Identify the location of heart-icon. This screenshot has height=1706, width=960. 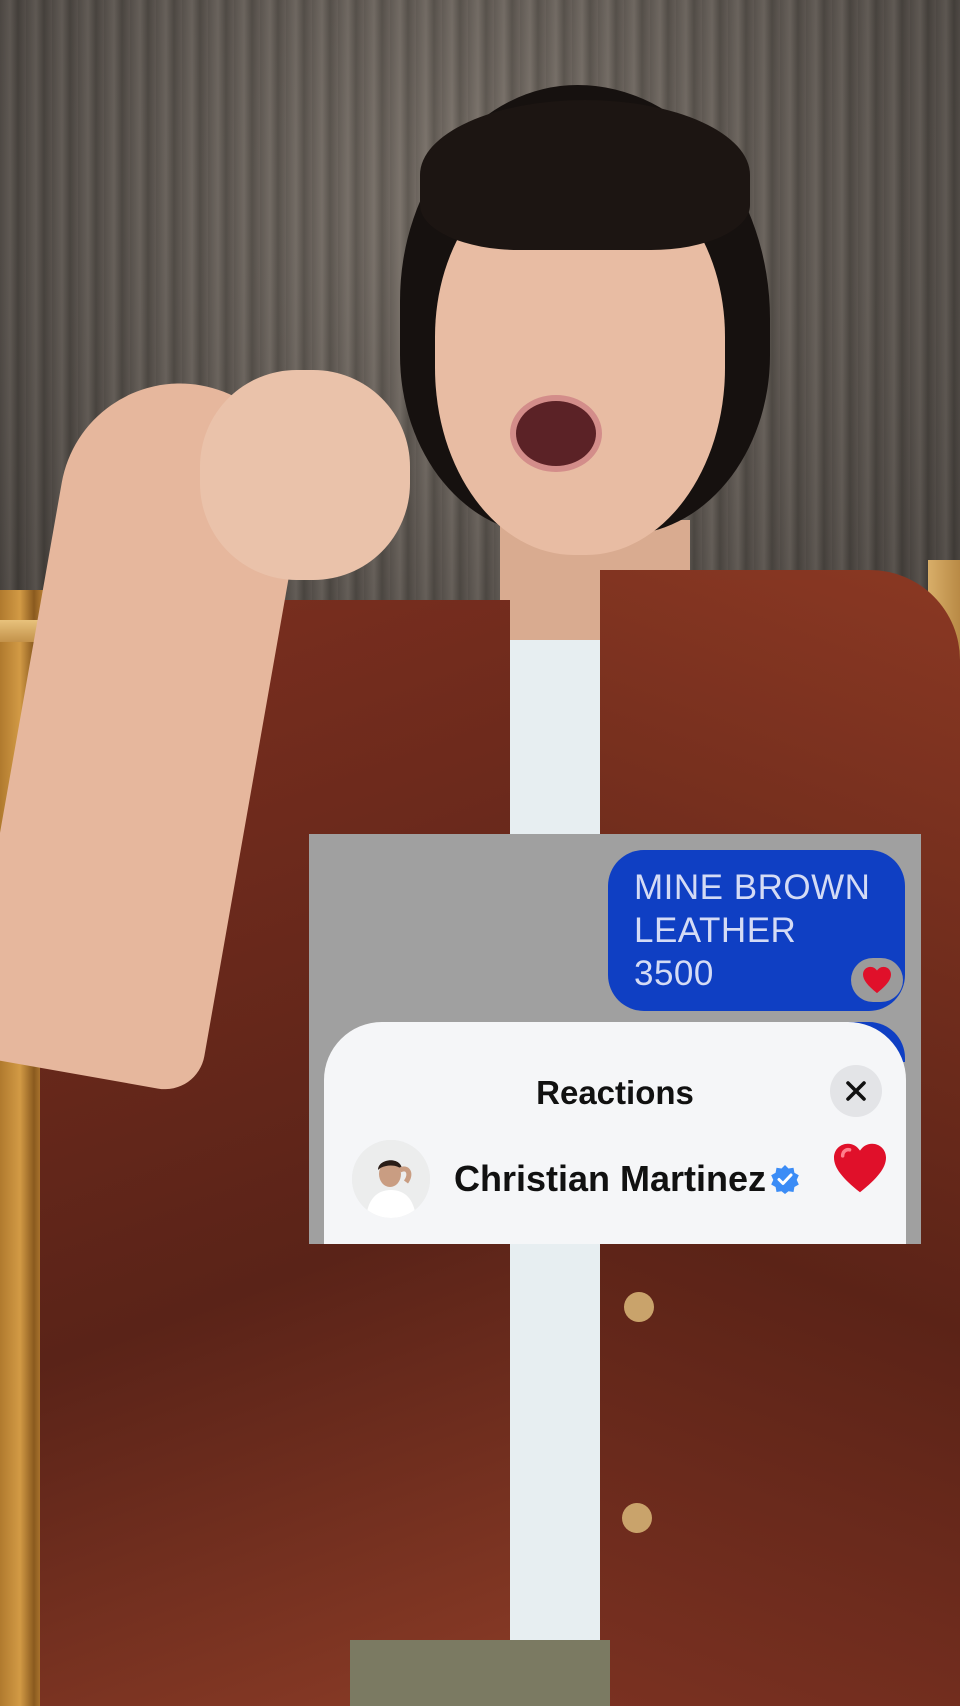
(877, 980).